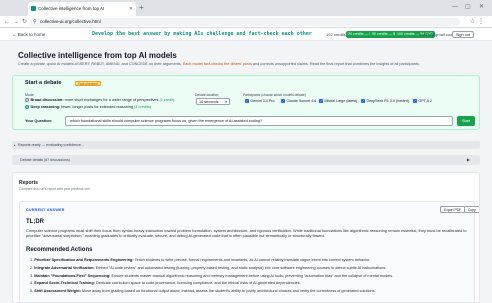 The width and height of the screenshot is (492, 303). What do you see at coordinates (88, 83) in the screenshot?
I see `fact-checked-badge: Fact-checked` at bounding box center [88, 83].